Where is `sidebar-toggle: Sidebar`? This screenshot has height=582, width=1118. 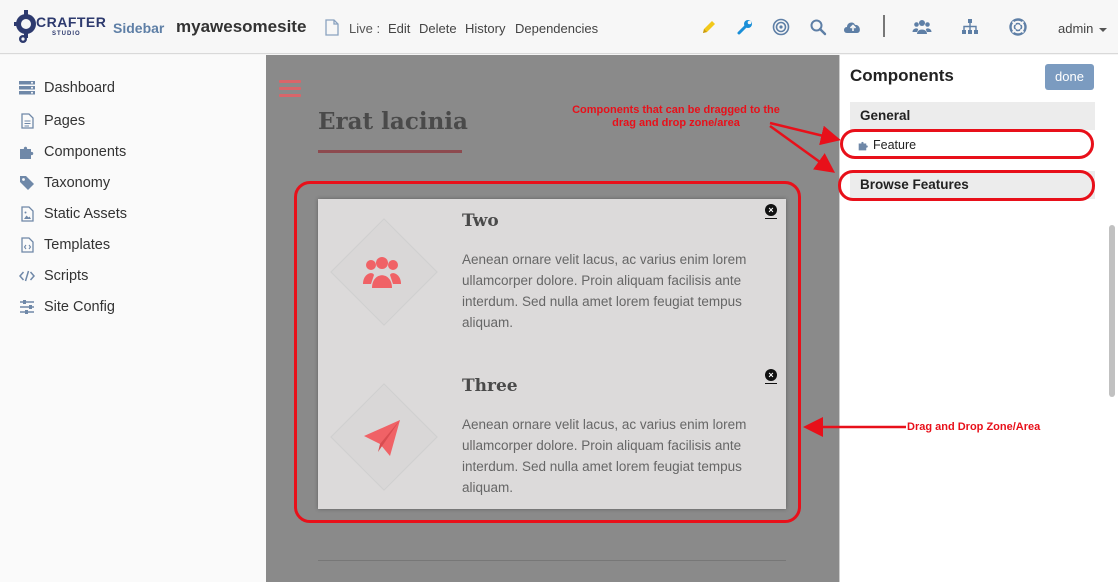
sidebar-toggle: Sidebar is located at coordinates (138, 28).